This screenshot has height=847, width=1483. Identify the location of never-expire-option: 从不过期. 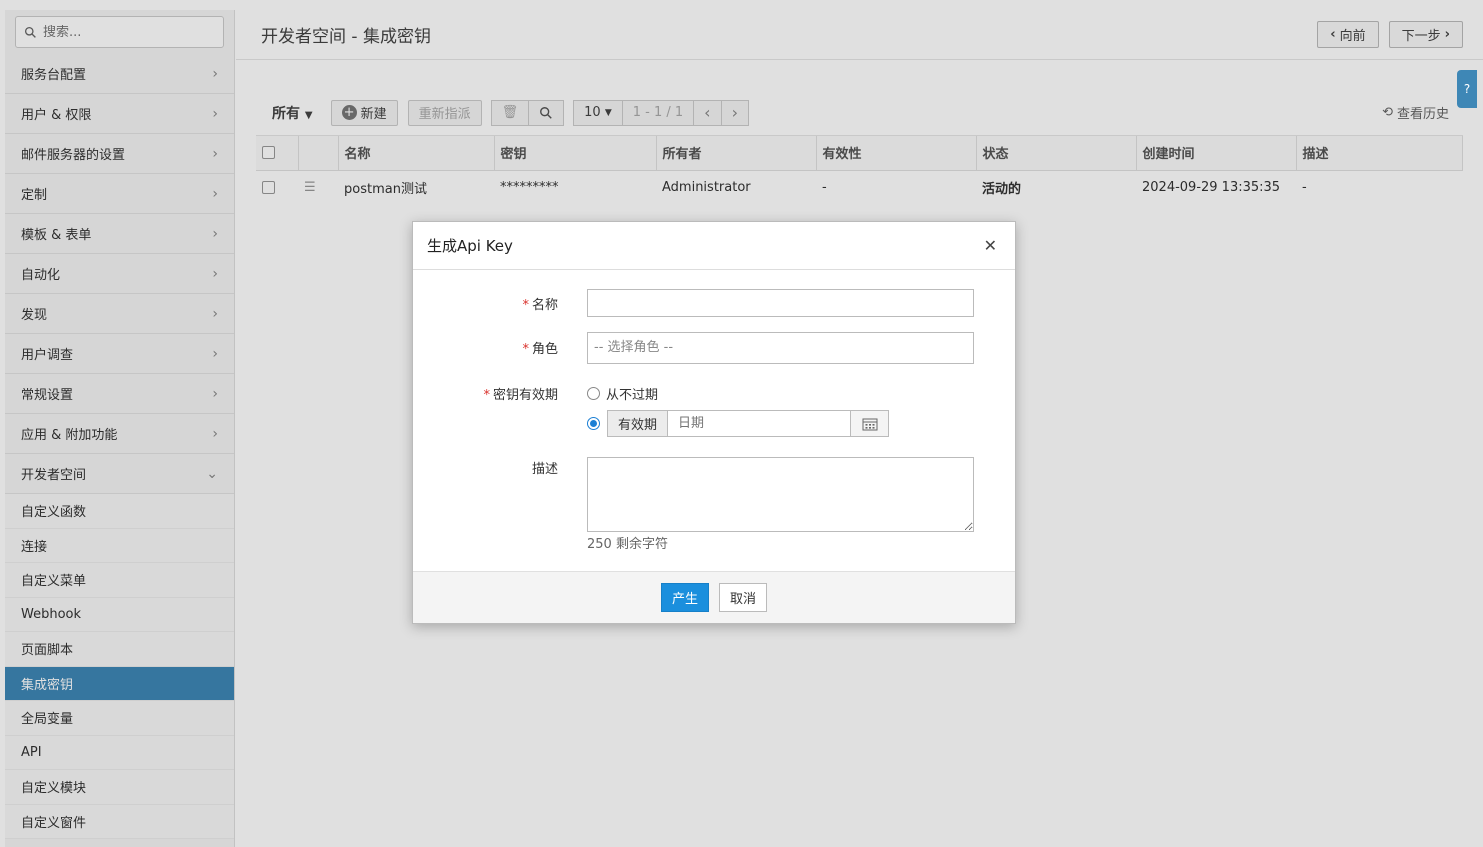
(622, 393).